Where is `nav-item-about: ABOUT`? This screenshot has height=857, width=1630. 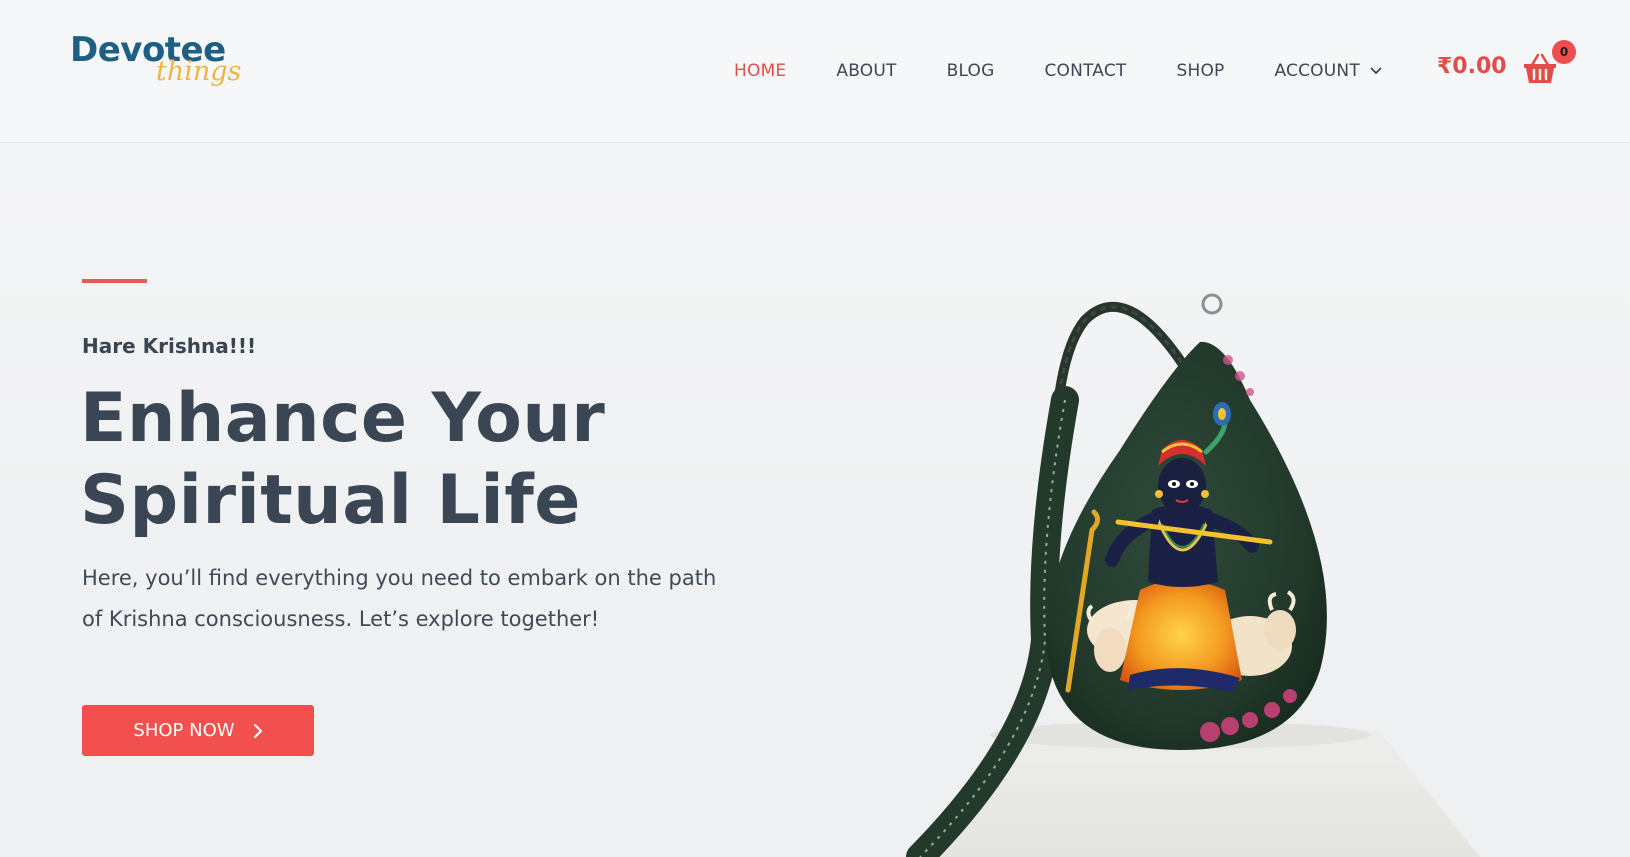
nav-item-about: ABOUT is located at coordinates (866, 71).